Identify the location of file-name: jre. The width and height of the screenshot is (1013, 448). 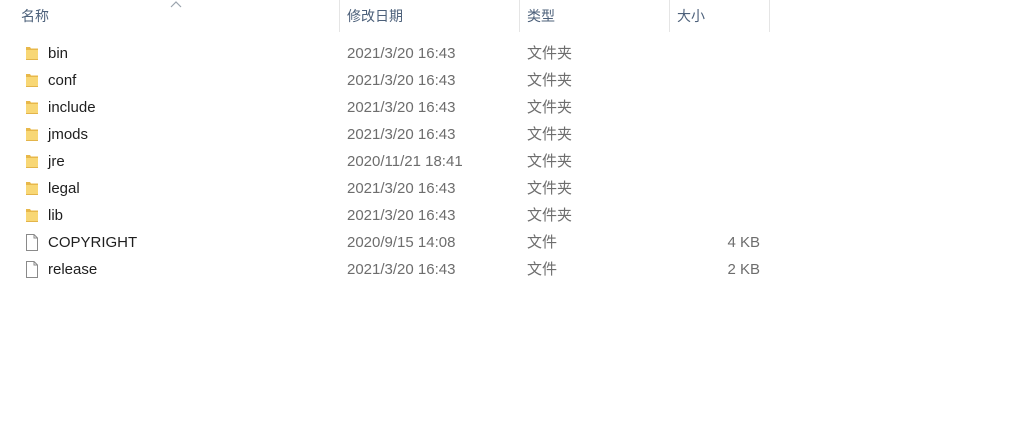
(56, 161).